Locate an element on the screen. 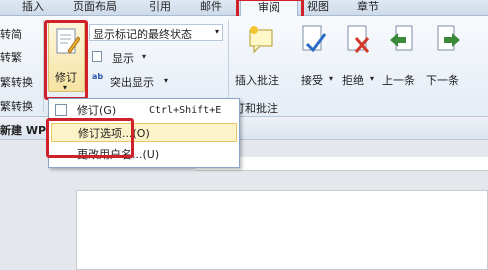  tab-view: 视图 is located at coordinates (318, 8).